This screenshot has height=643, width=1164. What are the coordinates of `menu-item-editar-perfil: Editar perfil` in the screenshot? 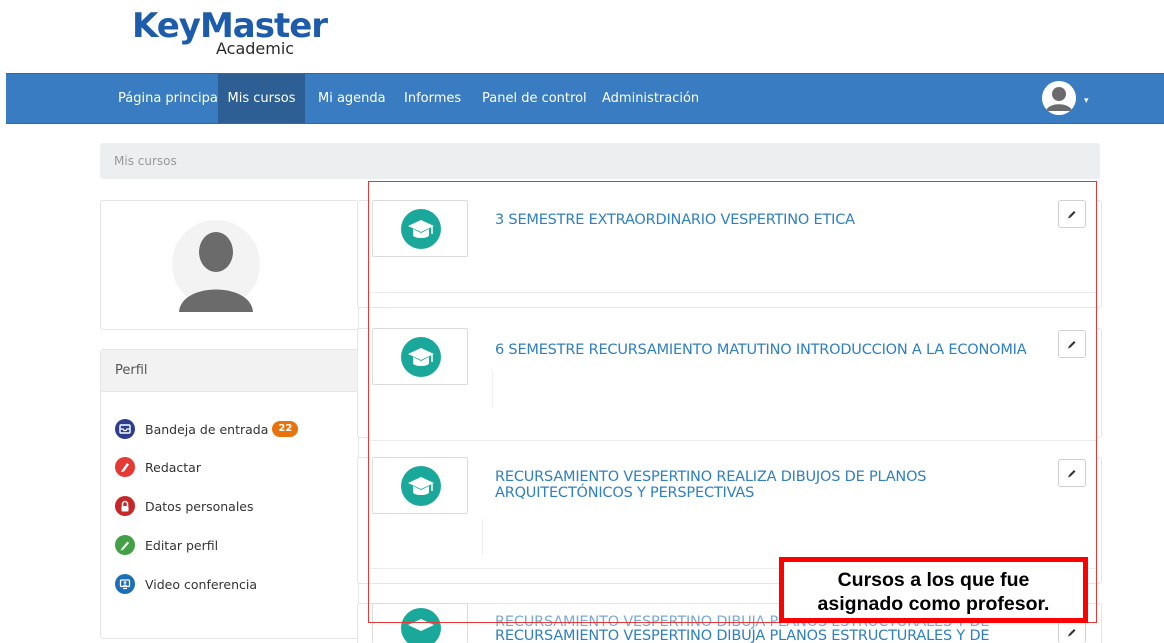 It's located at (166, 545).